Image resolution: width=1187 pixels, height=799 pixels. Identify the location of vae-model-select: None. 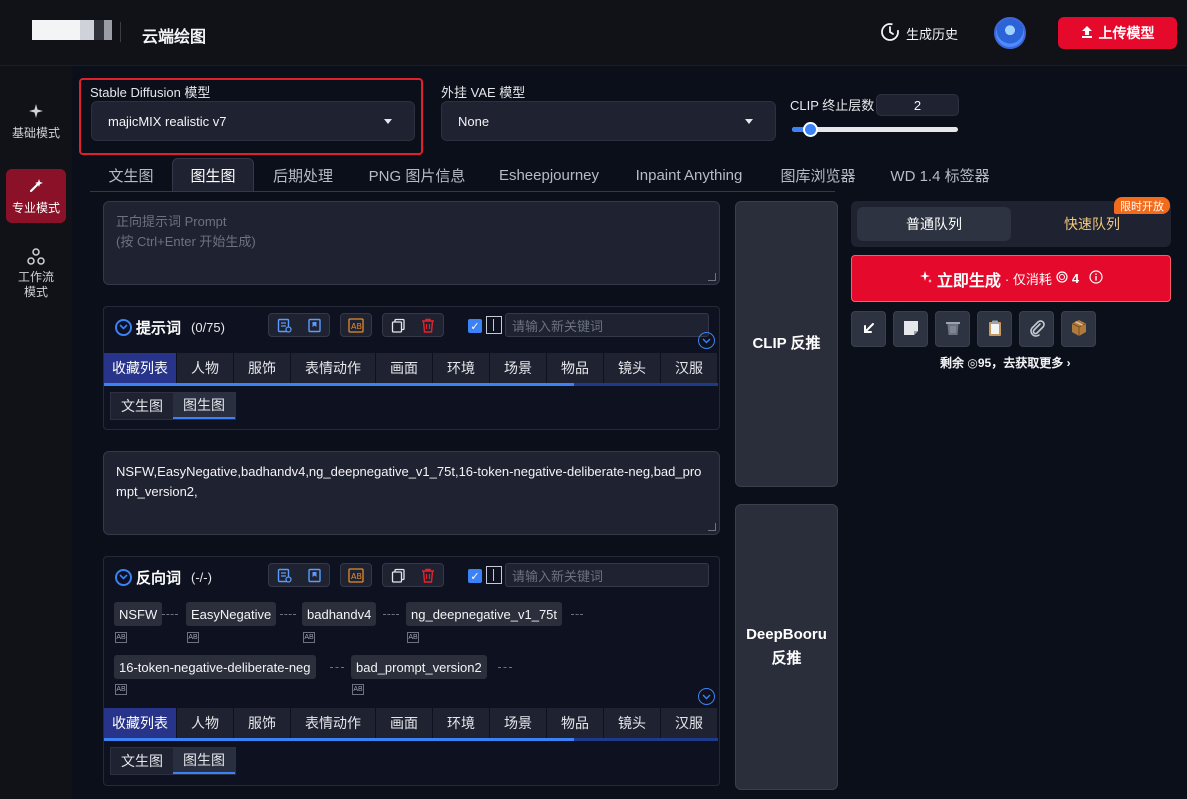
(608, 121).